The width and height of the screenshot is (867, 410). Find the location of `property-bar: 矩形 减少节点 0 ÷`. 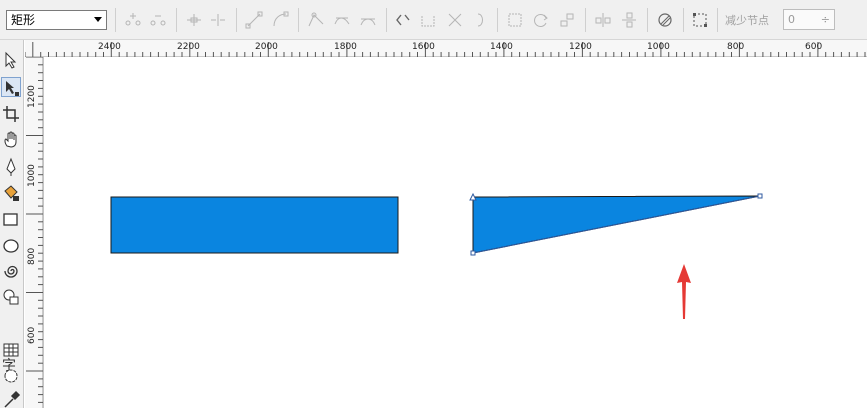

property-bar: 矩形 减少节点 0 ÷ is located at coordinates (433, 20).